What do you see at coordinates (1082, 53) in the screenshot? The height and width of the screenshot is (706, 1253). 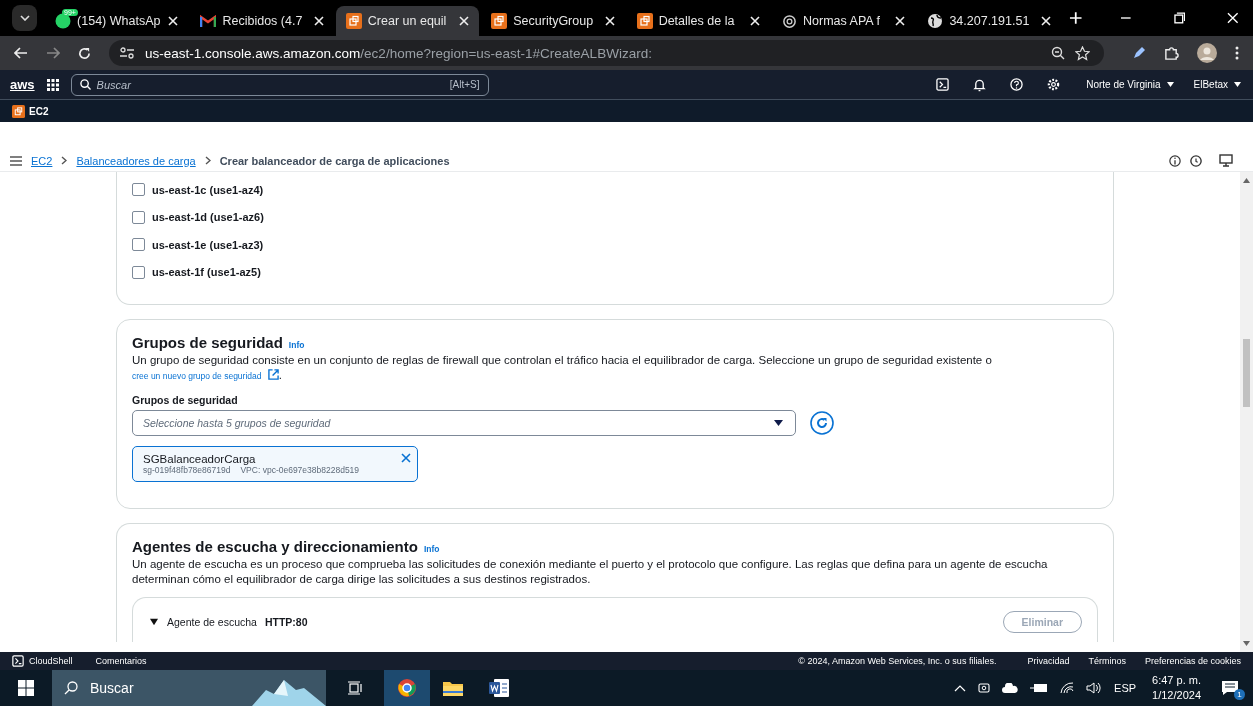 I see `star-icon` at bounding box center [1082, 53].